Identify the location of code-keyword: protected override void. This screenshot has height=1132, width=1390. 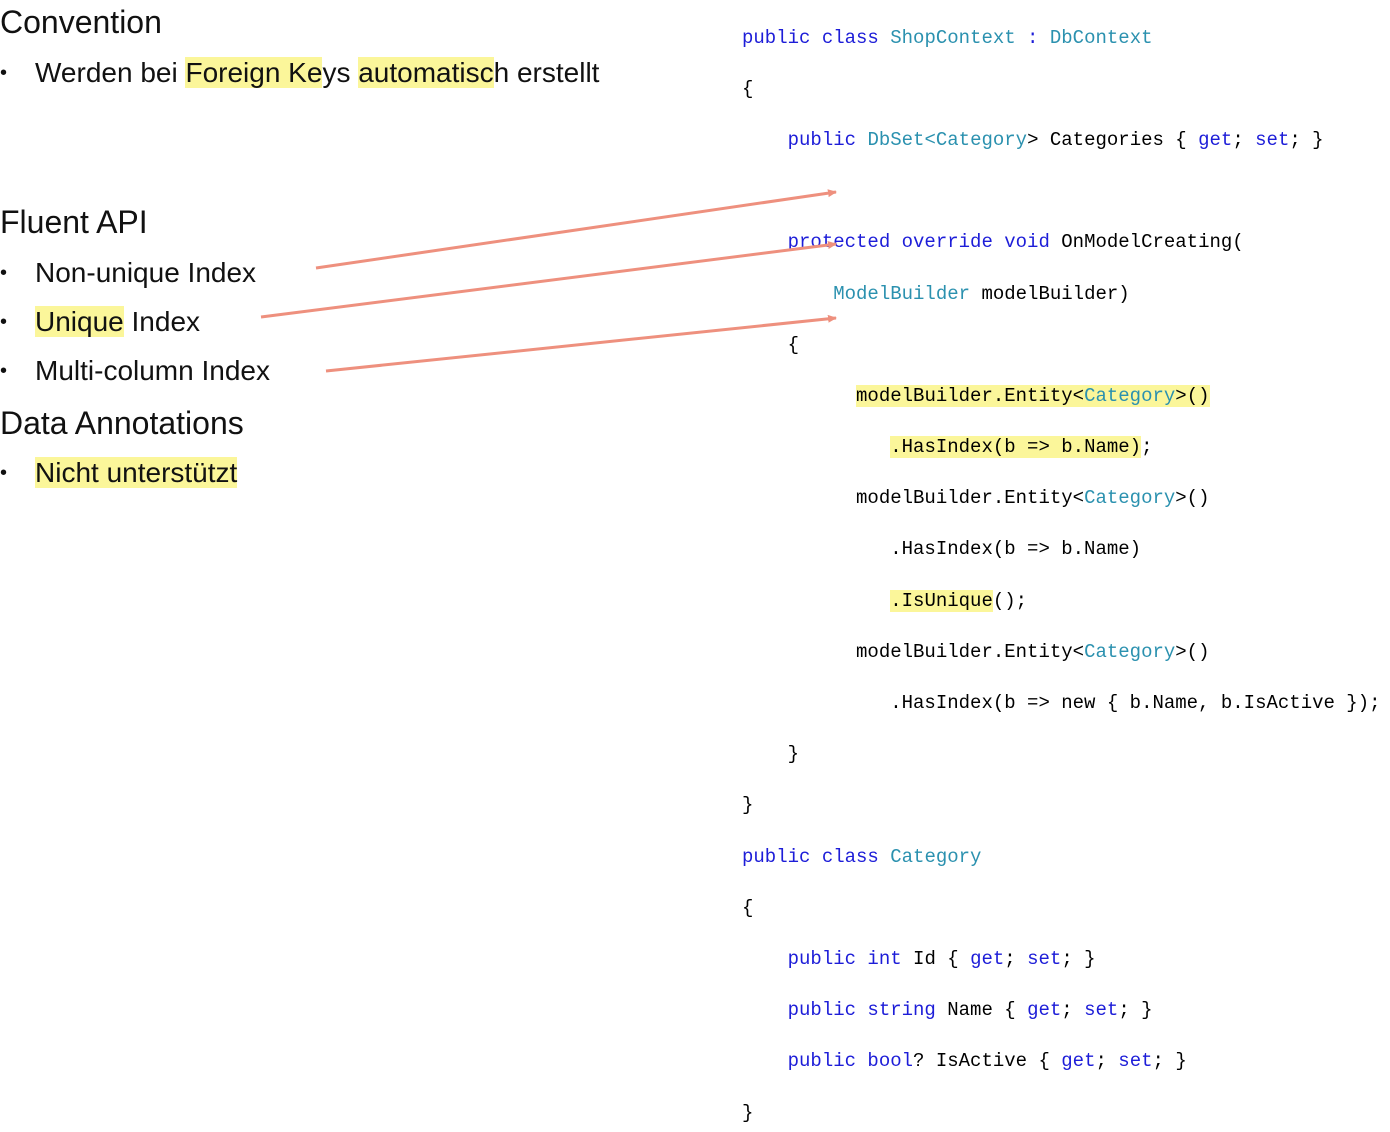
(918, 242).